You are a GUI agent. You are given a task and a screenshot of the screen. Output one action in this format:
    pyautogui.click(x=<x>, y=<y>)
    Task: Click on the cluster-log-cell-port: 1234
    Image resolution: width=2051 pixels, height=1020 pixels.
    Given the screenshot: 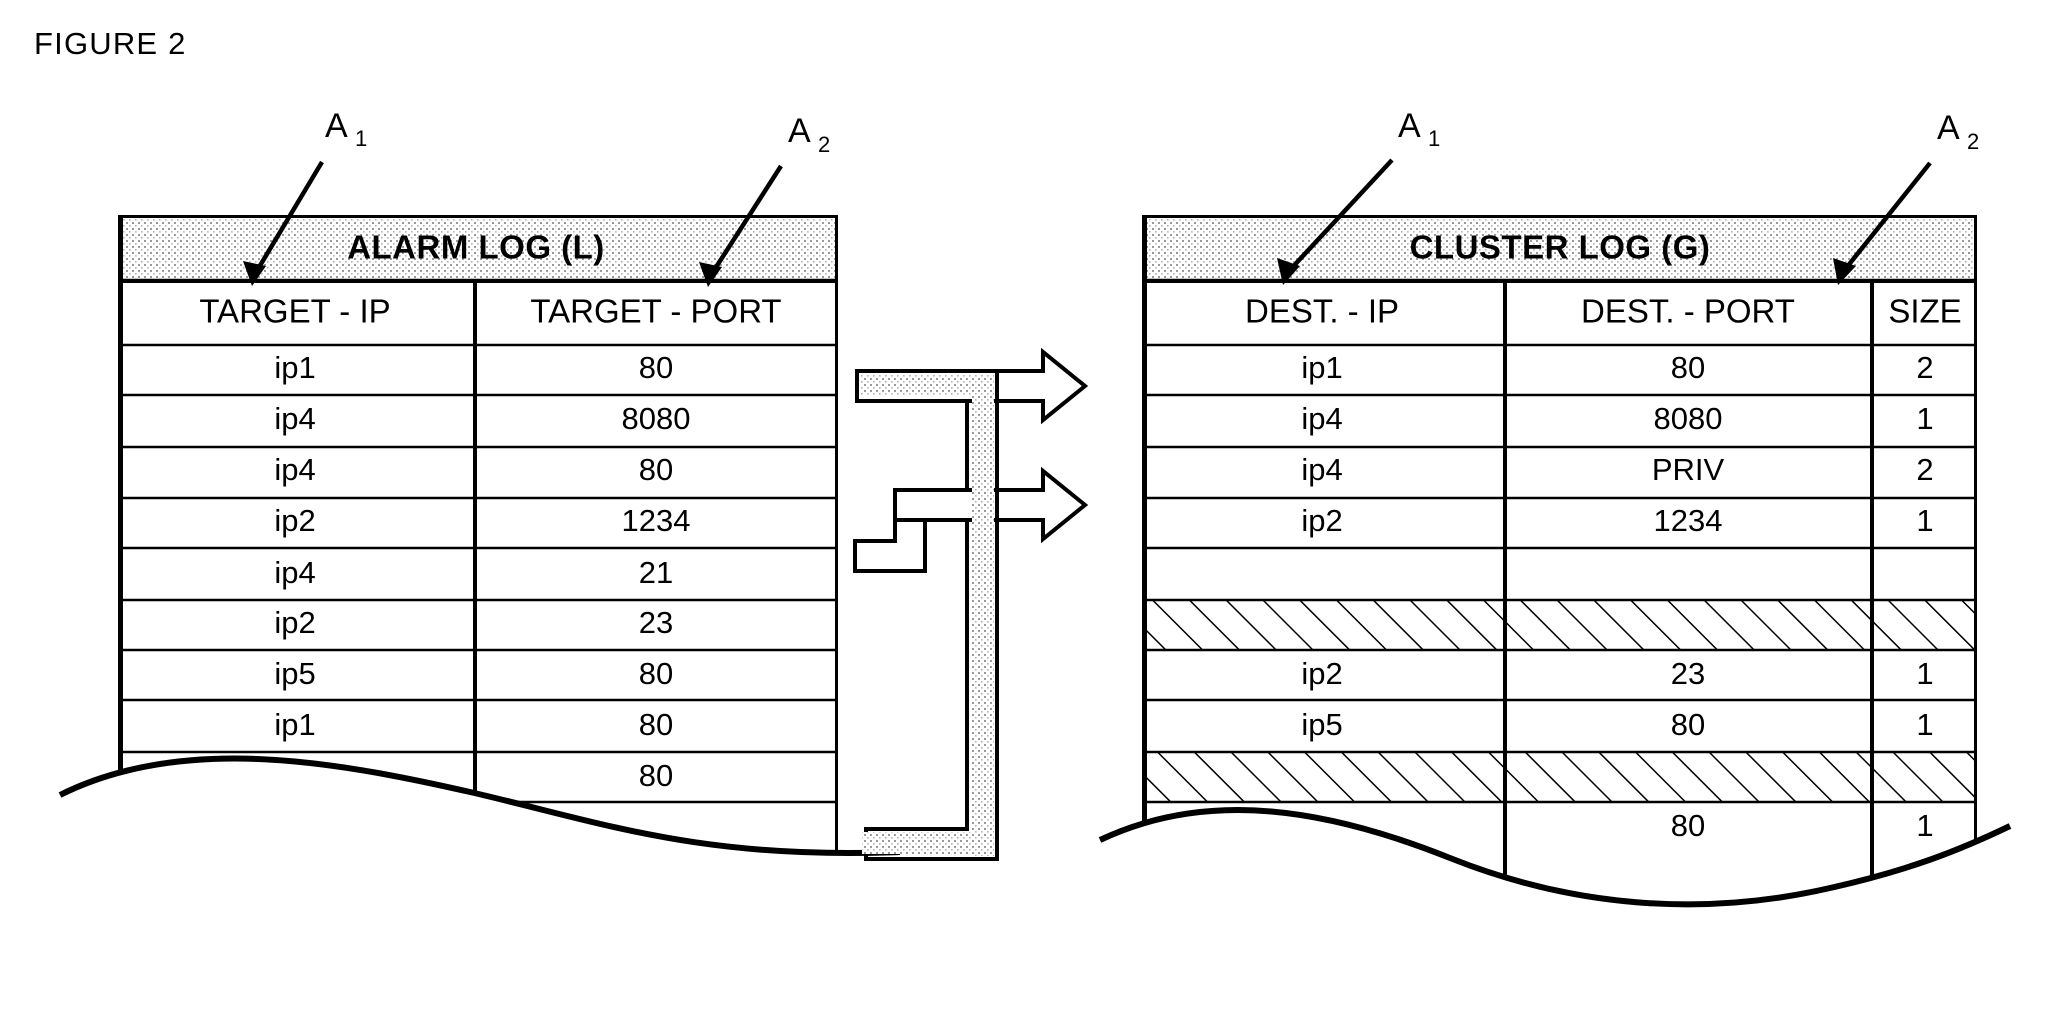 What is the action you would take?
    pyautogui.click(x=1688, y=520)
    